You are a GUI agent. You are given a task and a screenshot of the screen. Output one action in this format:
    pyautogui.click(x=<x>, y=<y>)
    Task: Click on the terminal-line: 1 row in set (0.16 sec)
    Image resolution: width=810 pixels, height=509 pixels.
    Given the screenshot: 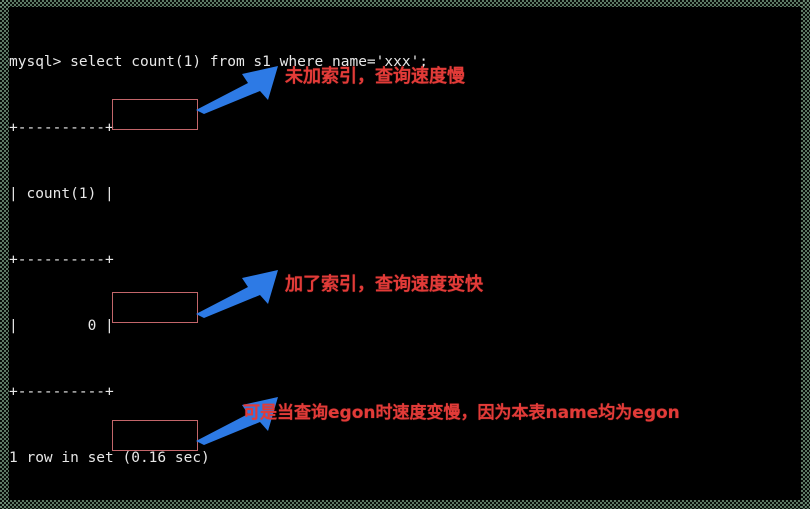 What is the action you would take?
    pyautogui.click(x=109, y=458)
    